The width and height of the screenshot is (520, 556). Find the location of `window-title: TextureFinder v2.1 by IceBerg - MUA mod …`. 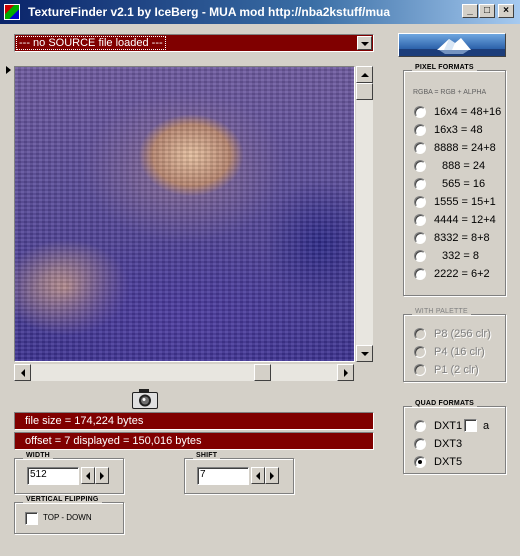

window-title: TextureFinder v2.1 by IceBerg - MUA mod … is located at coordinates (209, 12).